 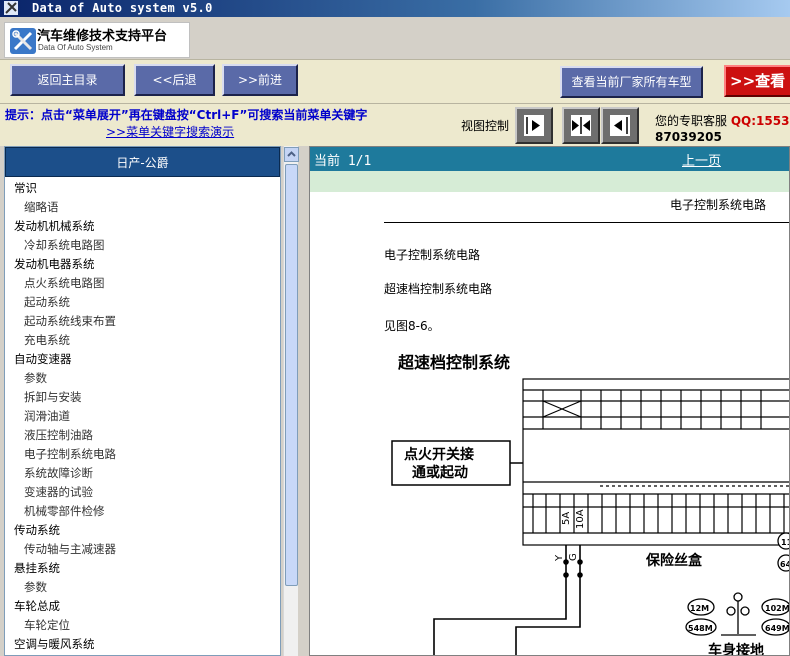 What do you see at coordinates (142, 283) in the screenshot?
I see `menu-item: 点火系统电路图` at bounding box center [142, 283].